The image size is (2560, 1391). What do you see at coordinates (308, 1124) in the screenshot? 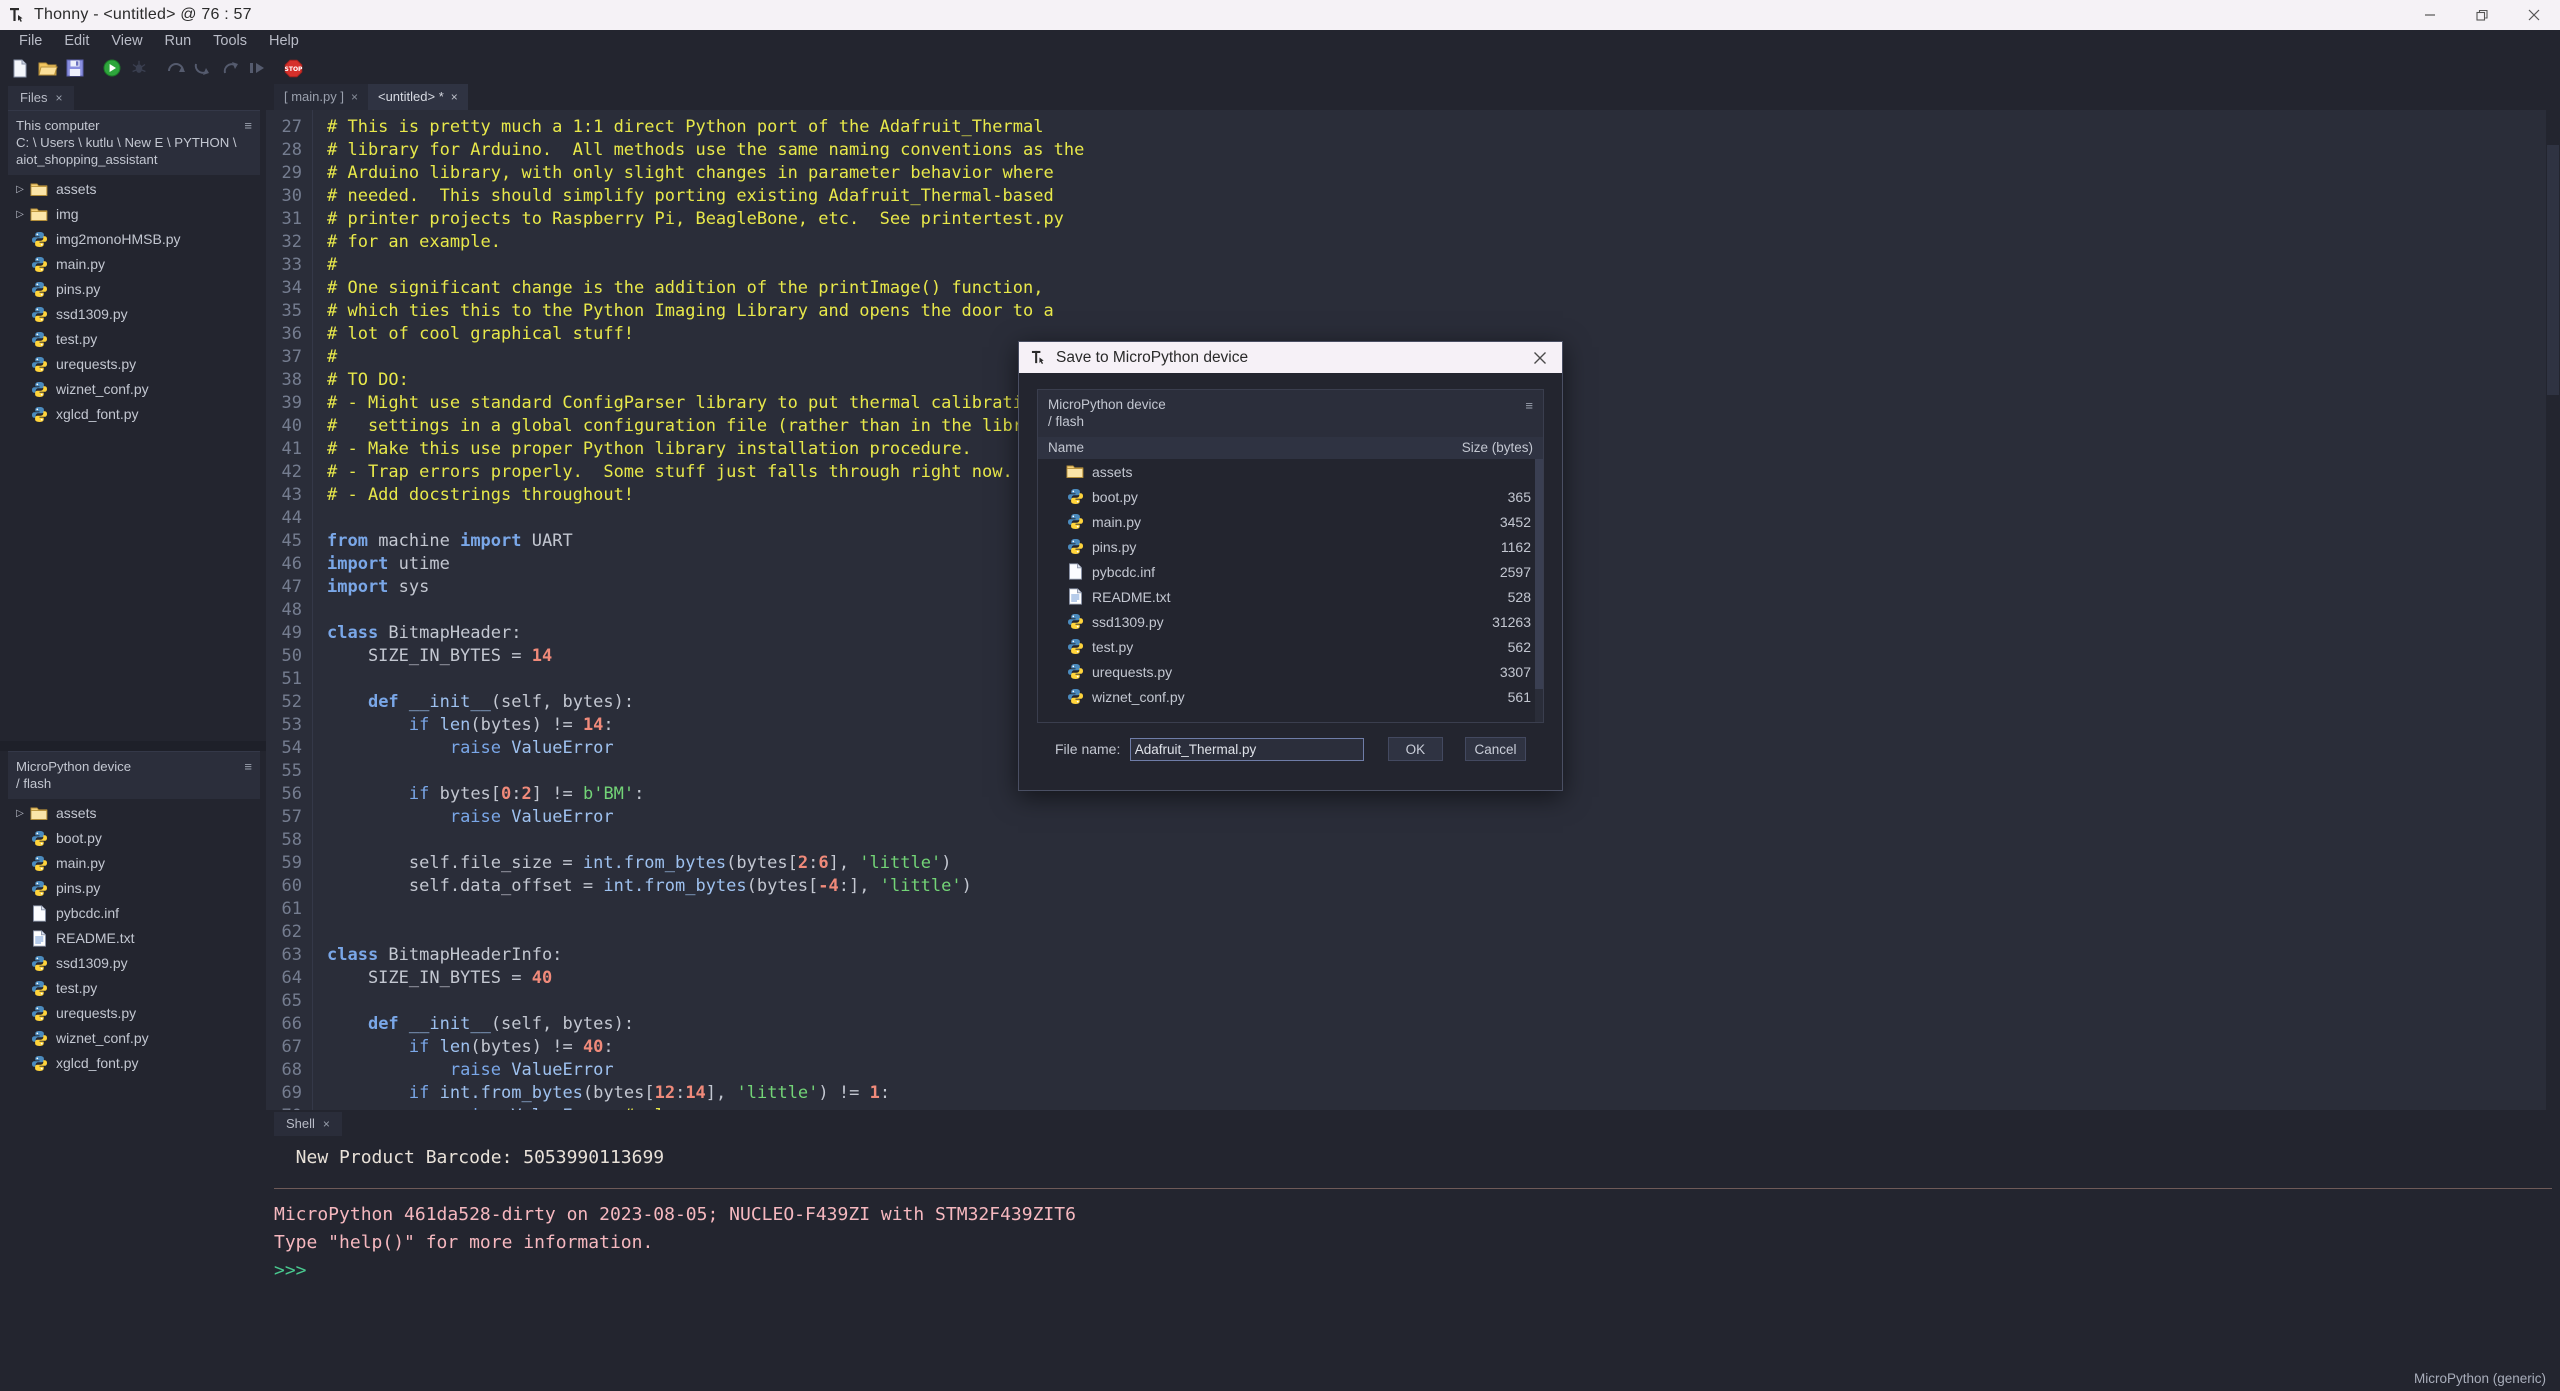
I see `tab-shell: Shell ×` at bounding box center [308, 1124].